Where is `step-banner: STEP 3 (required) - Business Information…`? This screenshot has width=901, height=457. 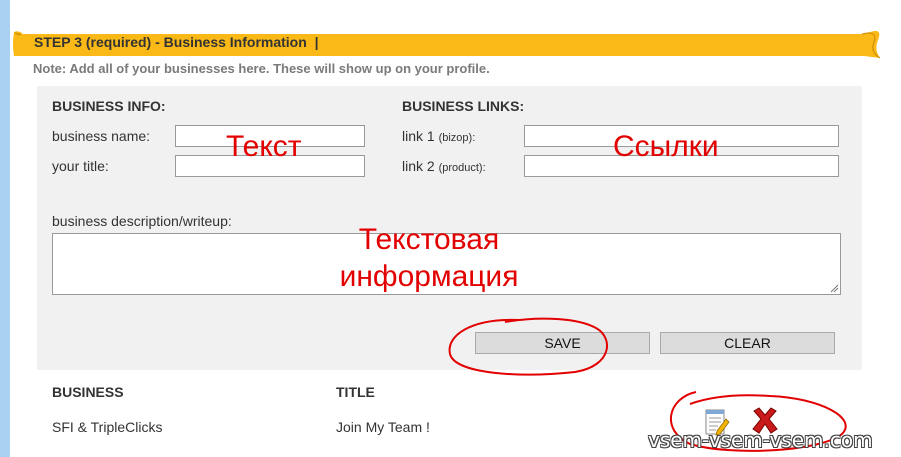 step-banner: STEP 3 (required) - Business Information… is located at coordinates (446, 43).